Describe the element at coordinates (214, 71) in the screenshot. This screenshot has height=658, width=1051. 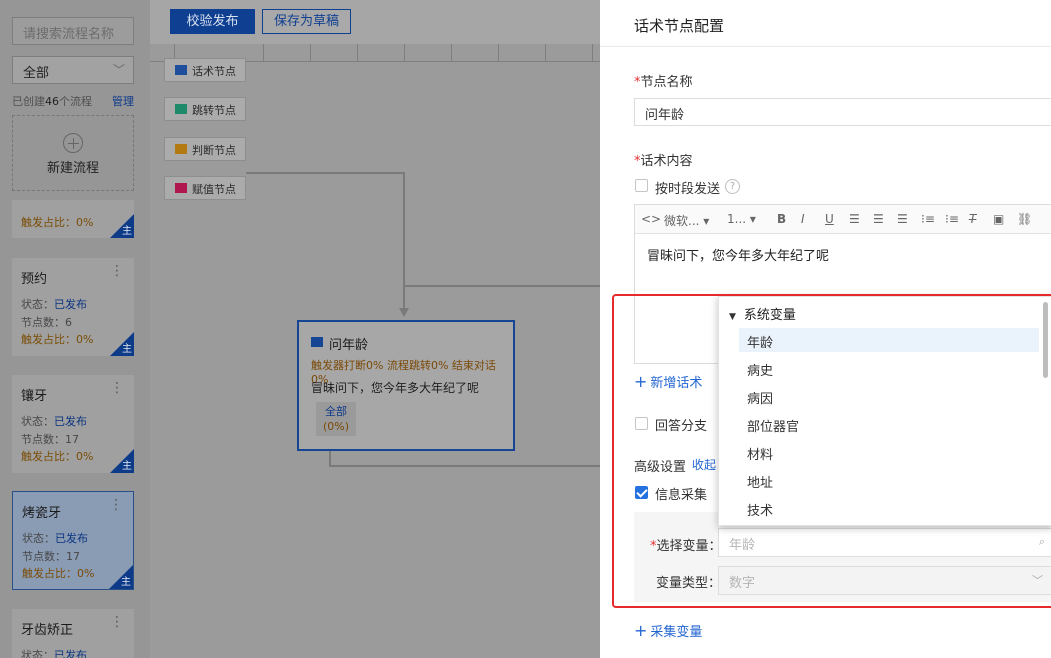
I see `tool-label: 话术节点` at that location.